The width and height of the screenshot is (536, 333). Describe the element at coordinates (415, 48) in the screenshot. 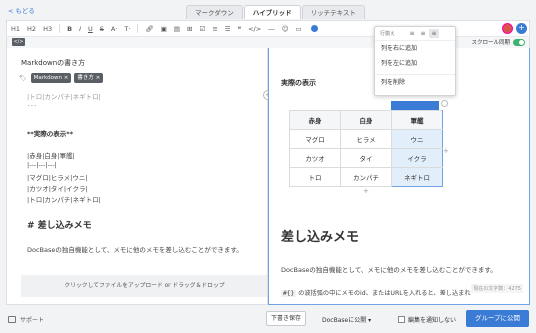

I see `menu-item-add-column-right: 列を右に追加` at that location.